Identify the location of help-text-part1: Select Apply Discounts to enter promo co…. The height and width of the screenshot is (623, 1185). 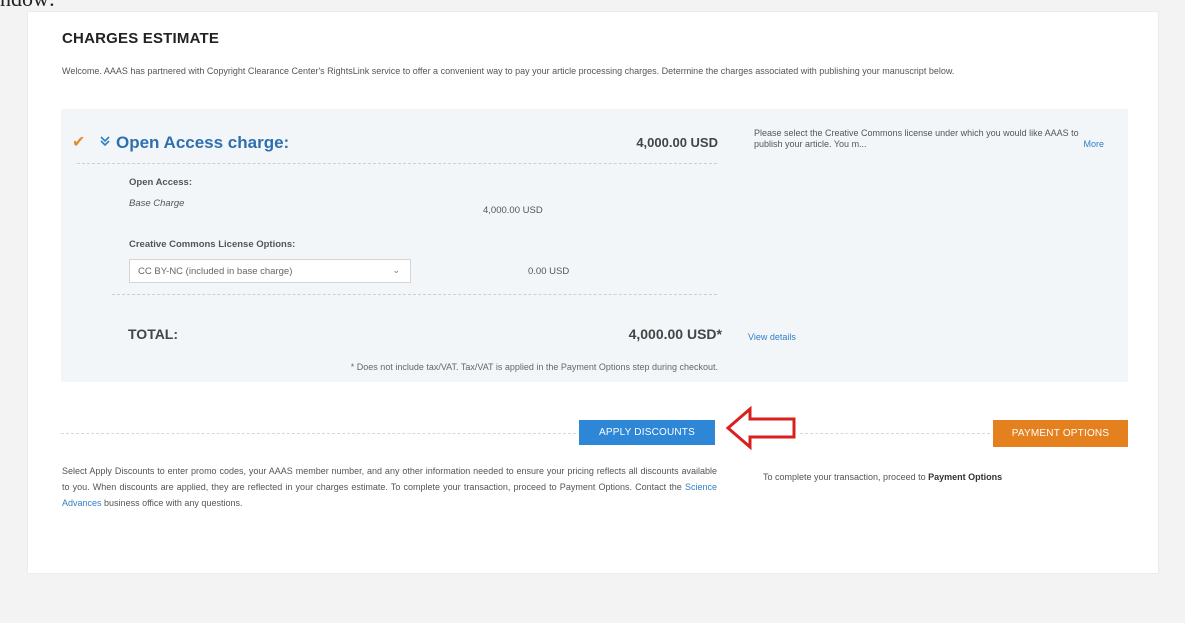
(389, 479).